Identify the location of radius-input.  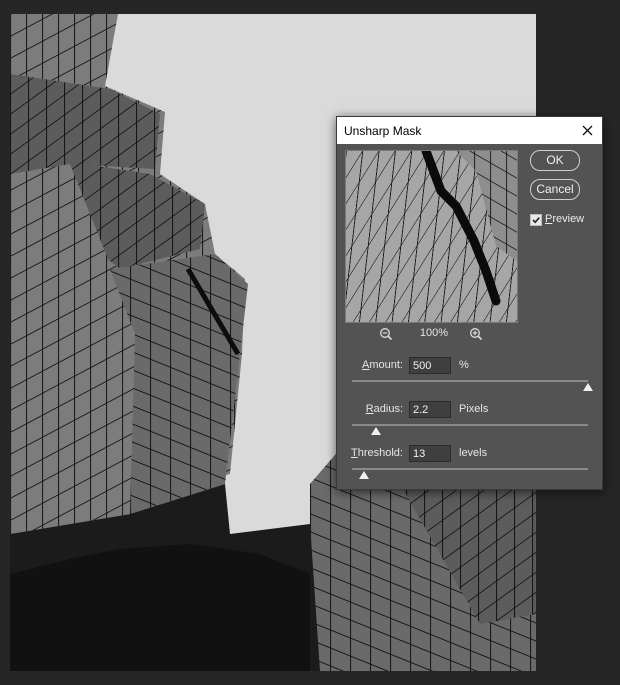
(430, 409).